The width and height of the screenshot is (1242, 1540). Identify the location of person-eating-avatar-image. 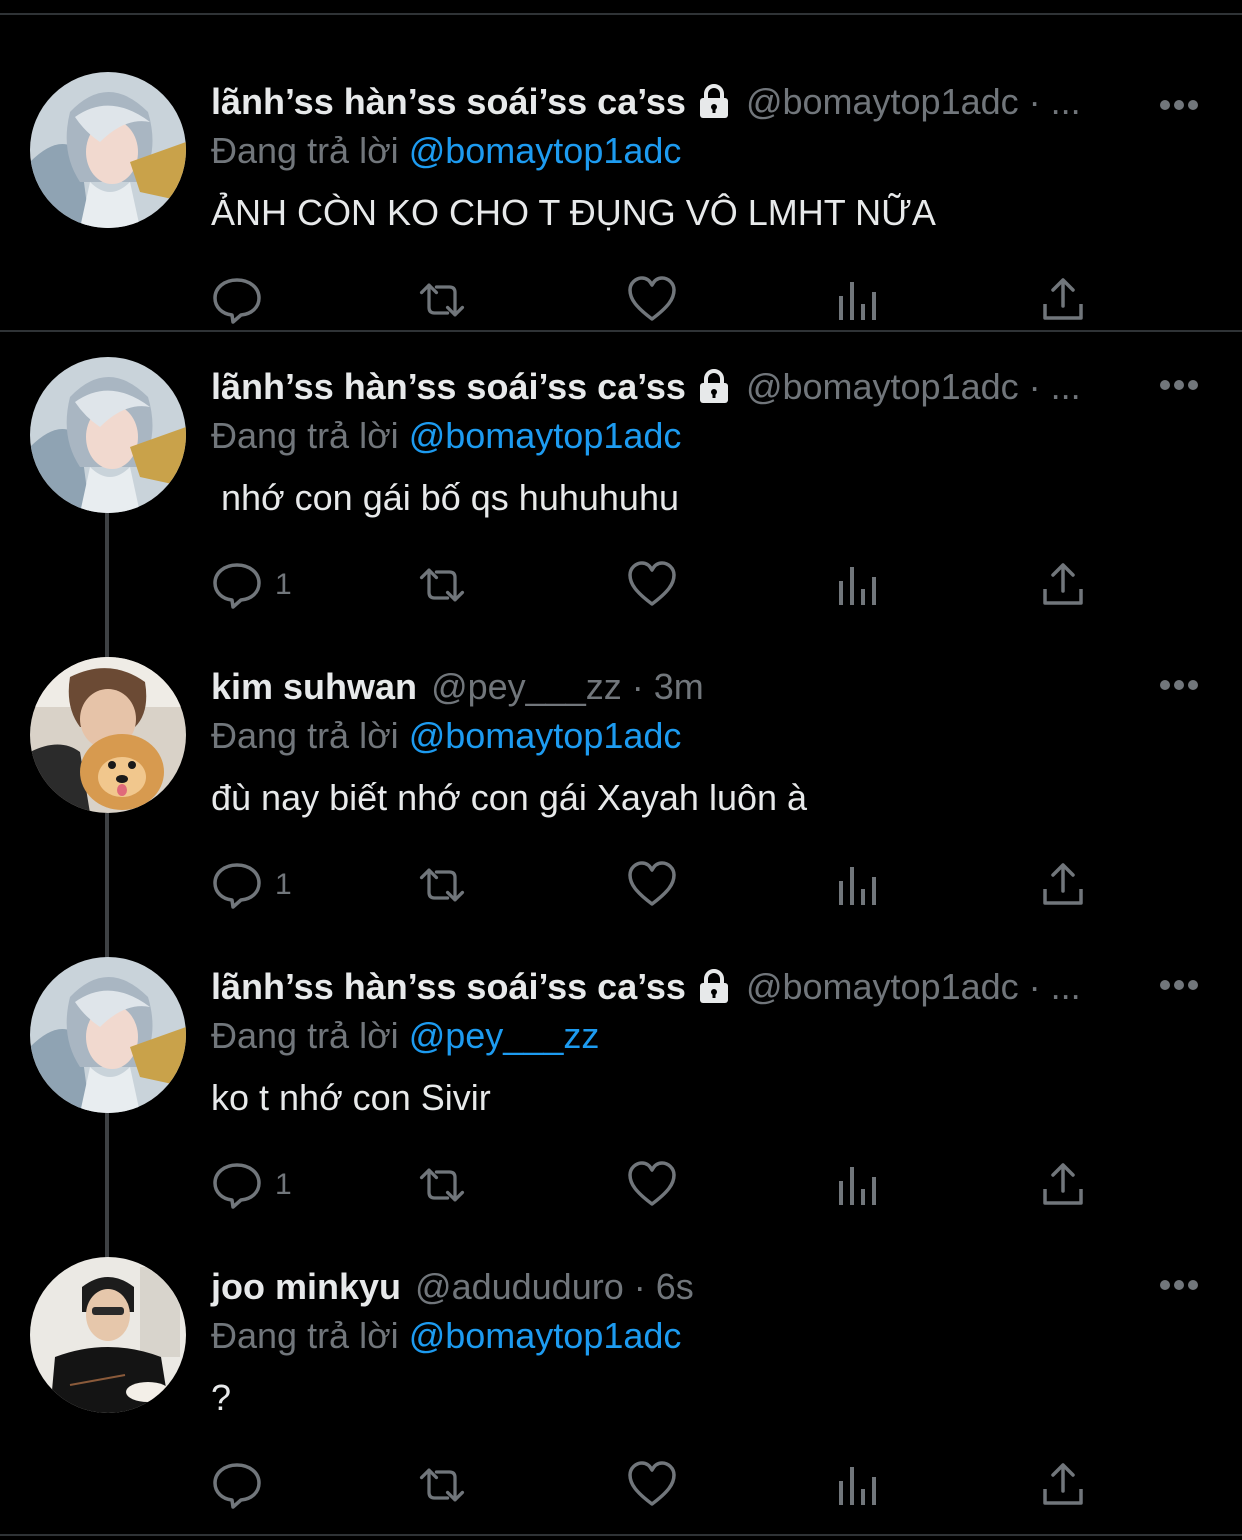
(108, 1335).